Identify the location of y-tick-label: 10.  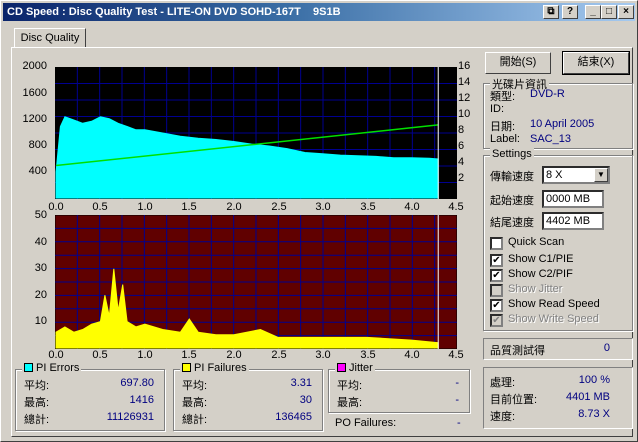
(40, 321).